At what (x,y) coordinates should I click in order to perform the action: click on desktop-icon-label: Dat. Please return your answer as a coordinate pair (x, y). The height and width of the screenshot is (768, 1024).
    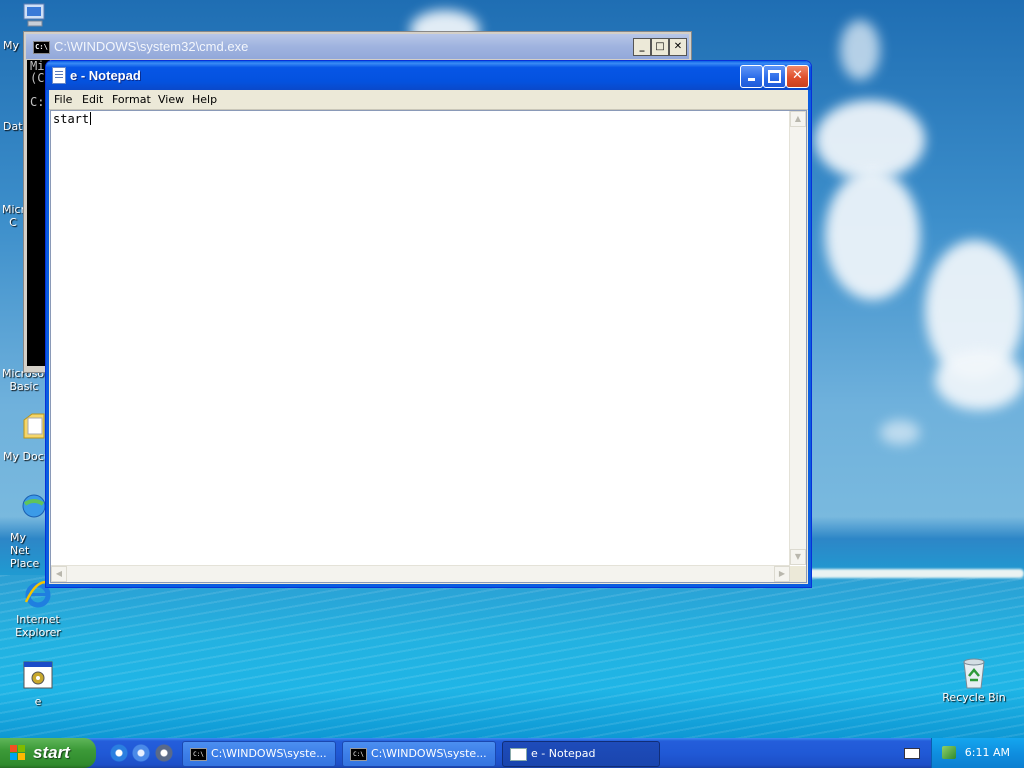
    Looking at the image, I should click on (13, 126).